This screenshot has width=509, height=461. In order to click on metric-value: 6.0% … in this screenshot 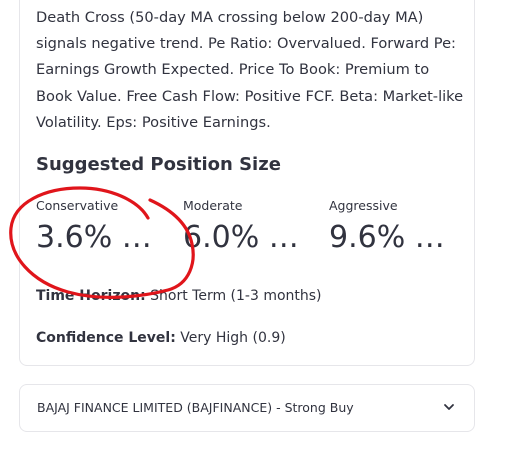, I will do `click(241, 237)`.